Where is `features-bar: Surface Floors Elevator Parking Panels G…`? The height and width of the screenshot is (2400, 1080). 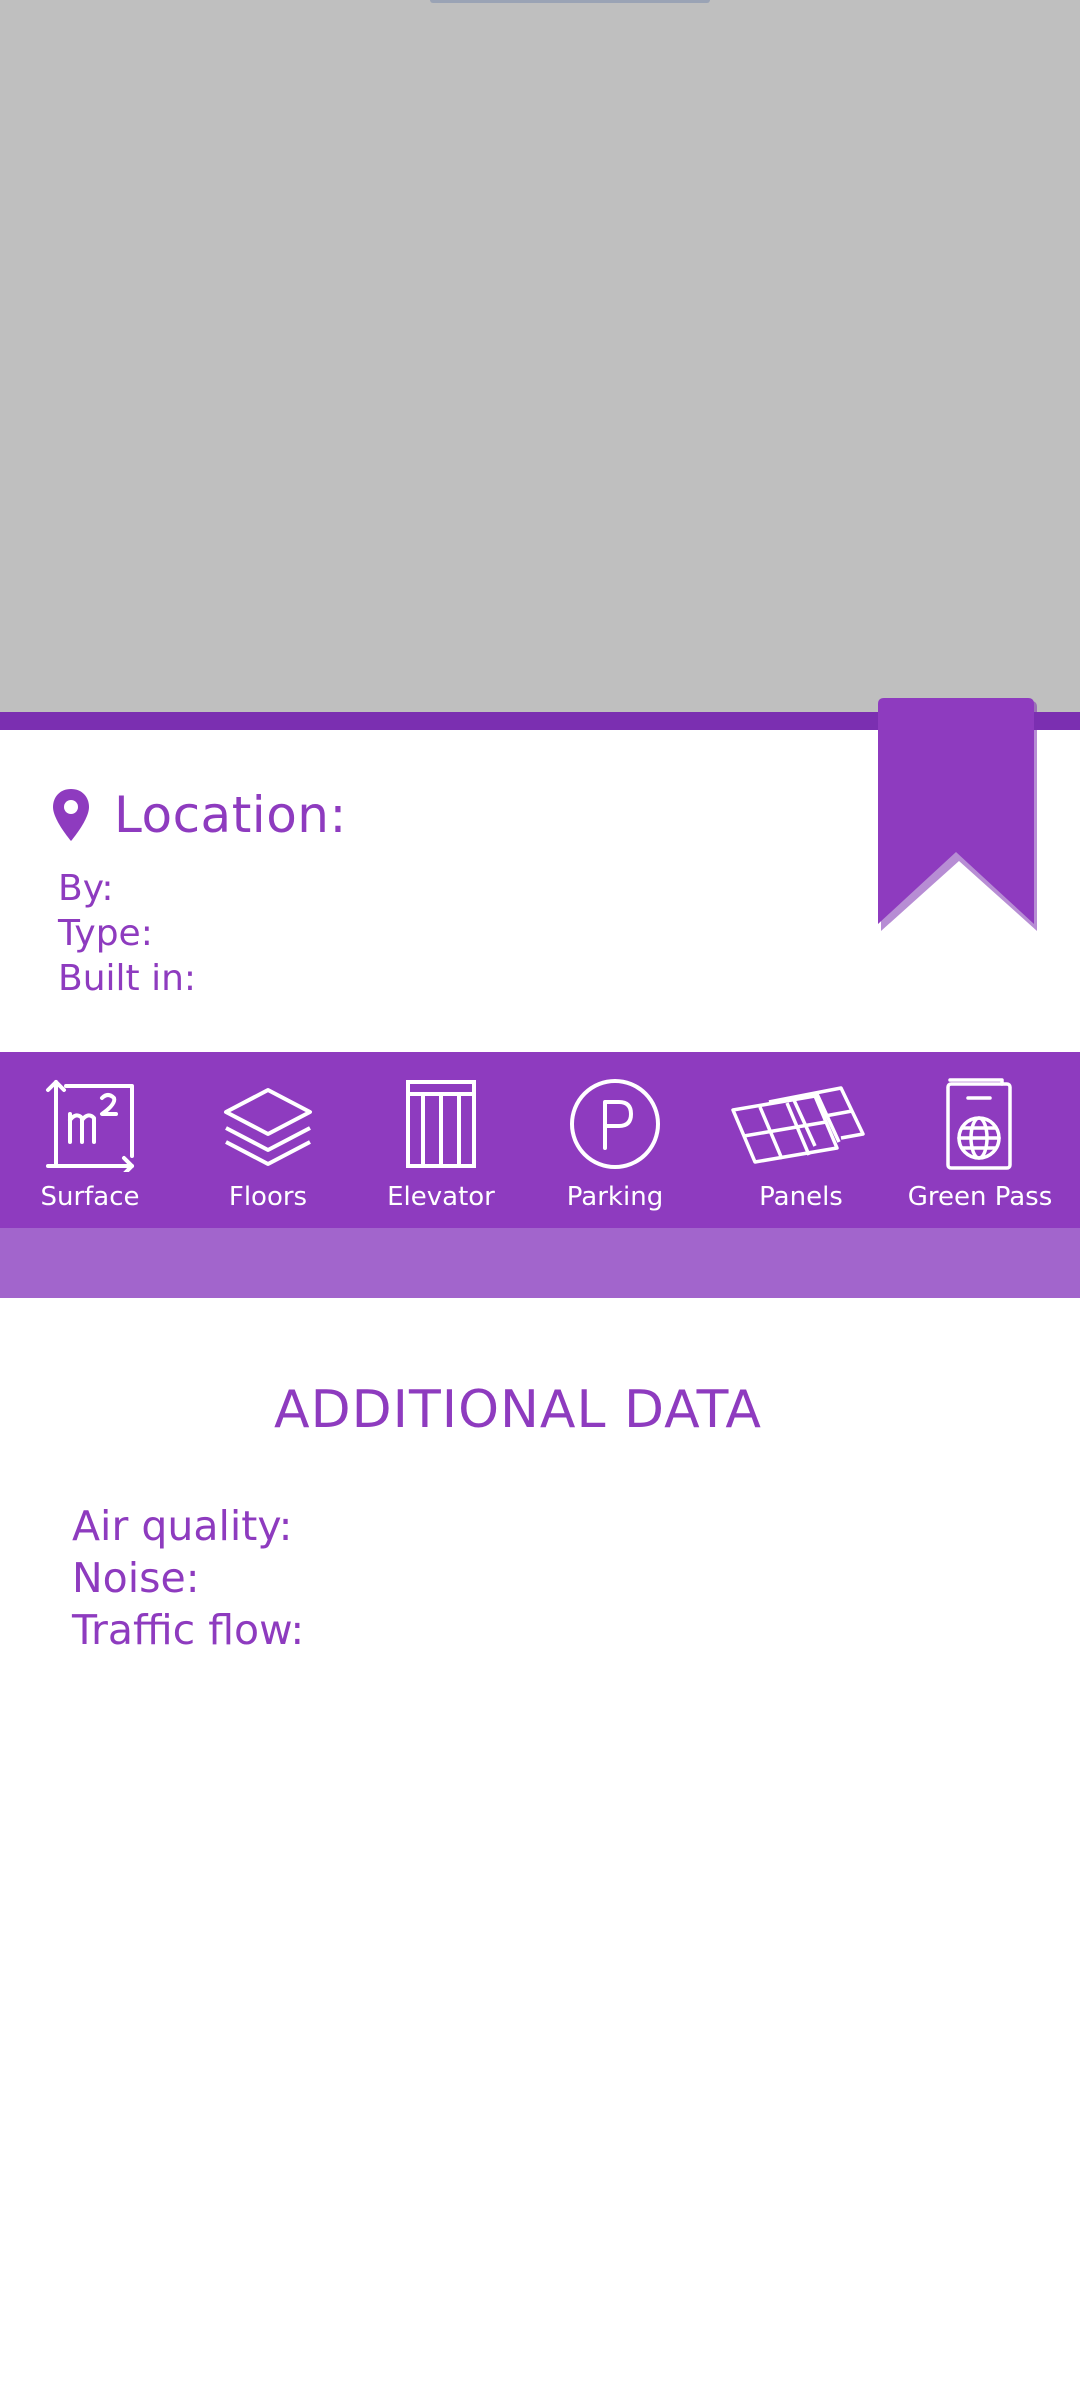
features-bar: Surface Floors Elevator Parking Panels G… is located at coordinates (540, 1140).